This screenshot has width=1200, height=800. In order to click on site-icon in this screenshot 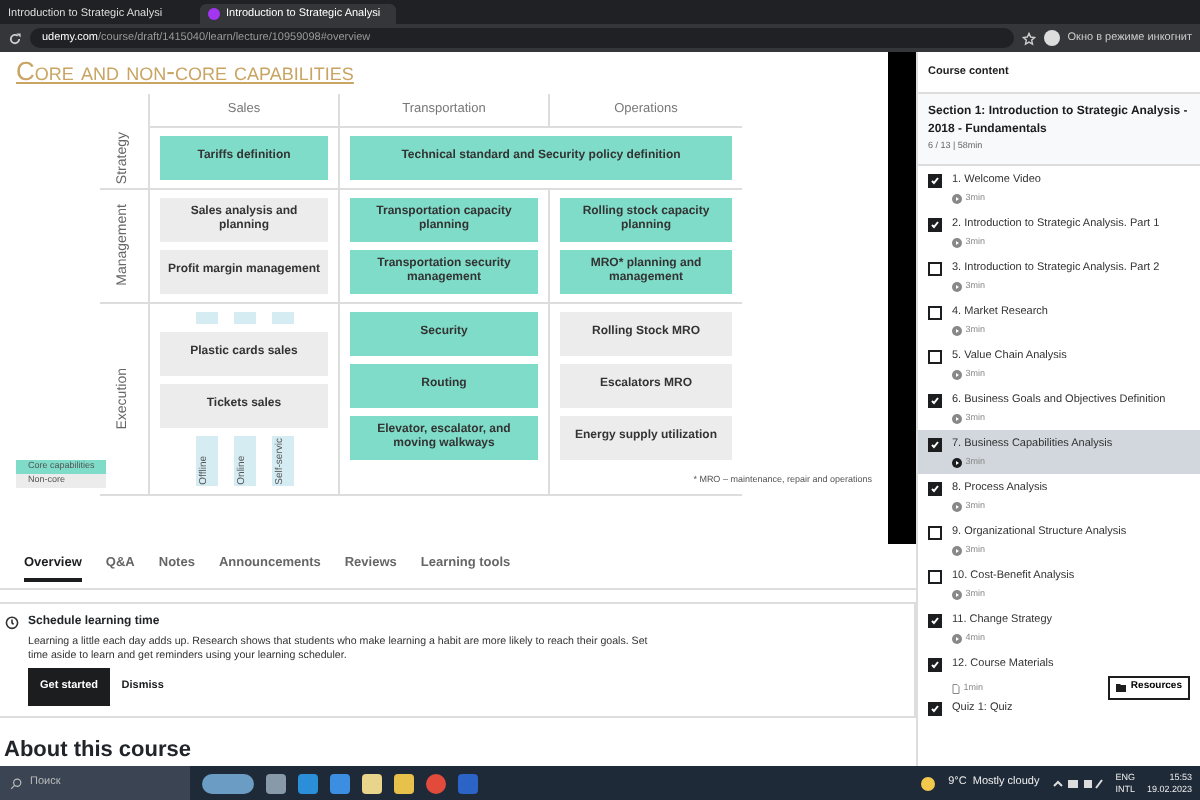, I will do `click(214, 14)`.